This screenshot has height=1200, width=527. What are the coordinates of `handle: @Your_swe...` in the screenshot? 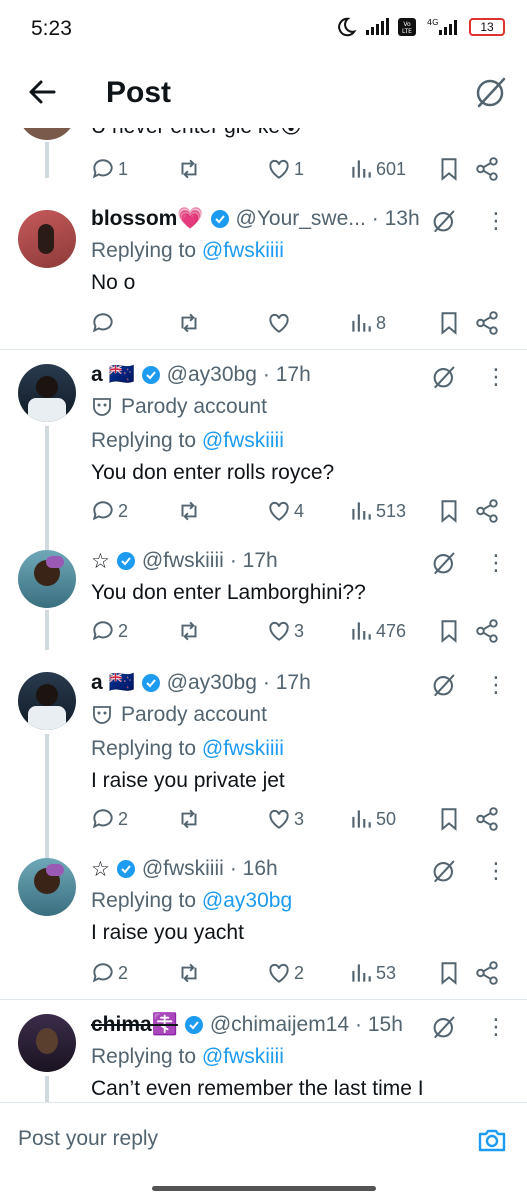 It's located at (301, 219).